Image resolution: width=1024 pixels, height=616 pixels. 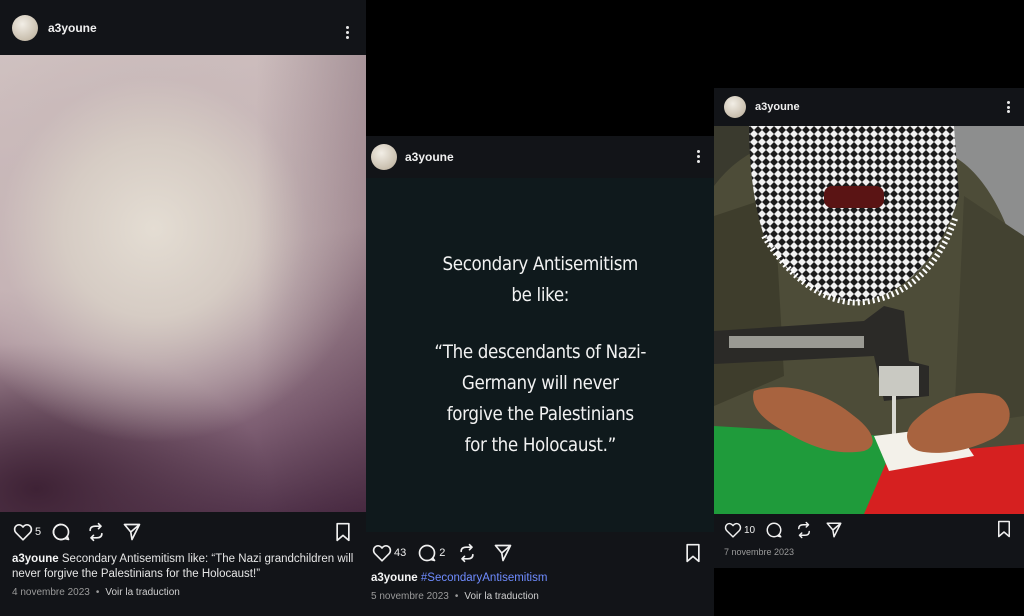 I want to click on post-meta: 7 novembre 2023, so click(x=759, y=552).